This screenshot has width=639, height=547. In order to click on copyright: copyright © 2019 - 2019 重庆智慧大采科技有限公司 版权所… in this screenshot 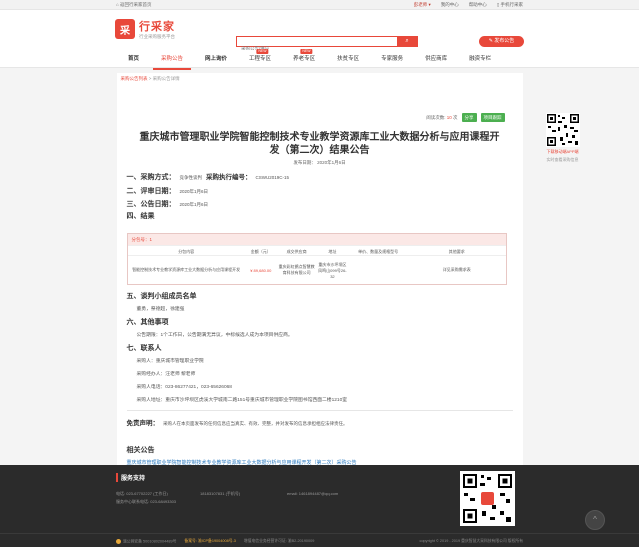, I will do `click(471, 541)`.